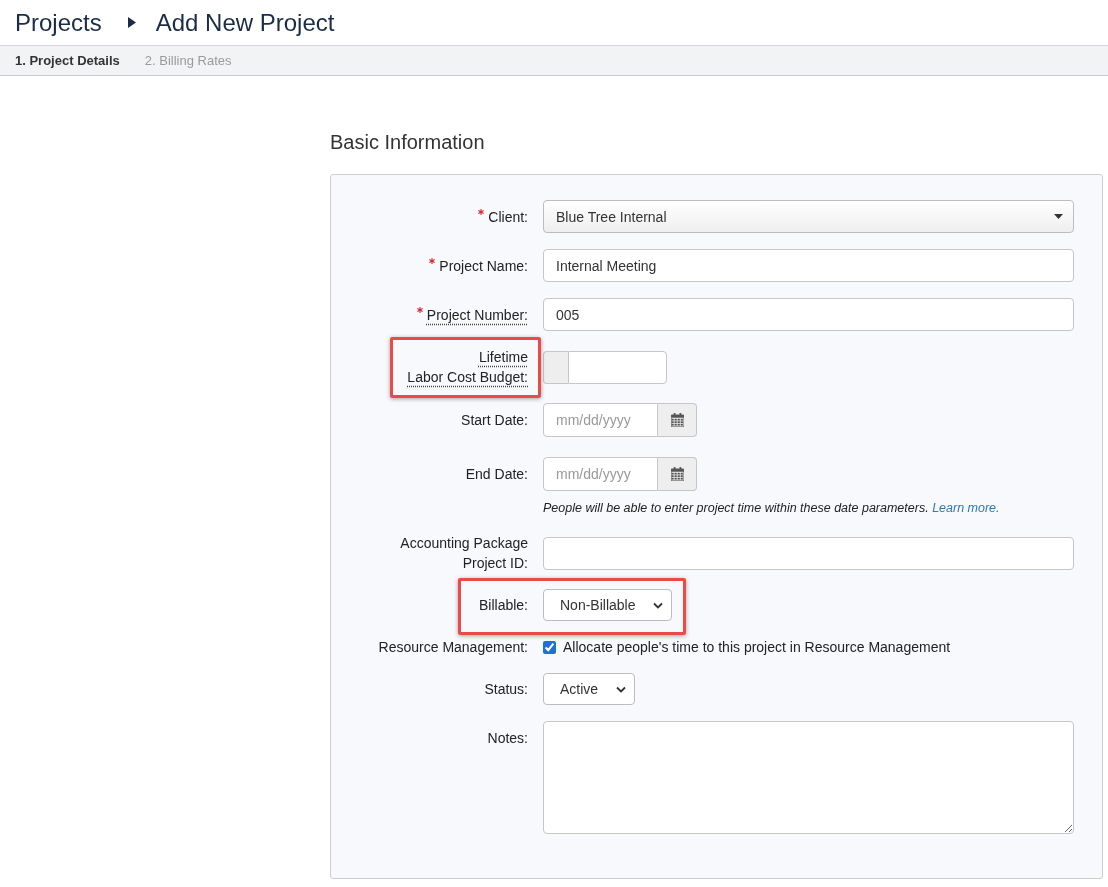  What do you see at coordinates (67, 60) in the screenshot?
I see `step-tab: 1. Project Details` at bounding box center [67, 60].